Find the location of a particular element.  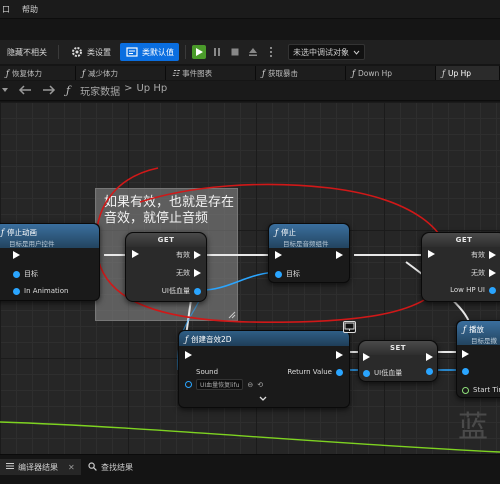

breadcrumb: 玩家数据 > Up Hp is located at coordinates (123, 90).